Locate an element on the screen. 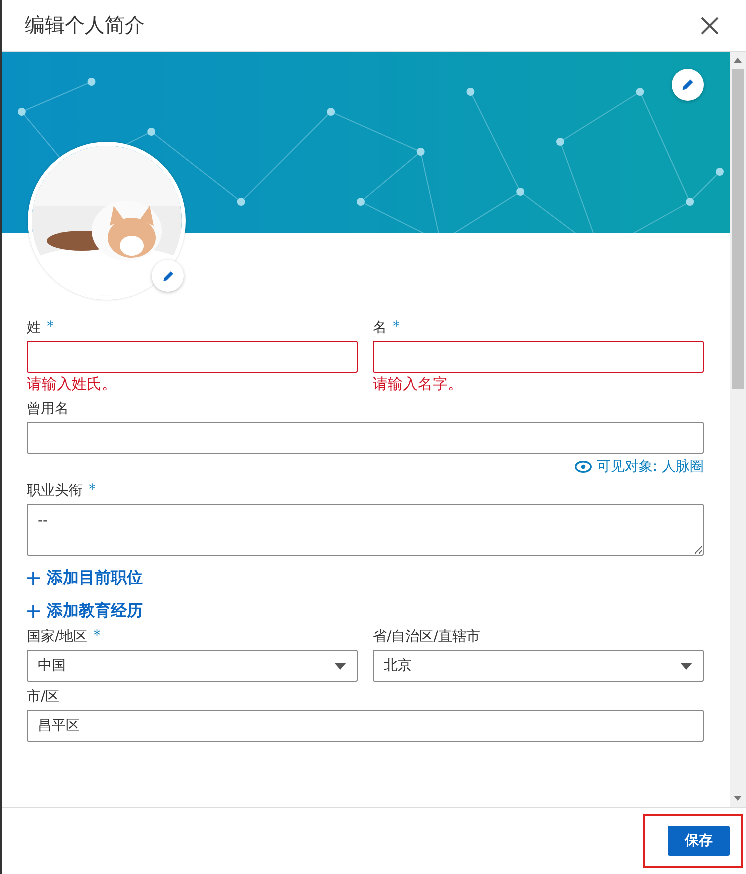 This screenshot has width=746, height=874. pencil-icon is located at coordinates (168, 276).